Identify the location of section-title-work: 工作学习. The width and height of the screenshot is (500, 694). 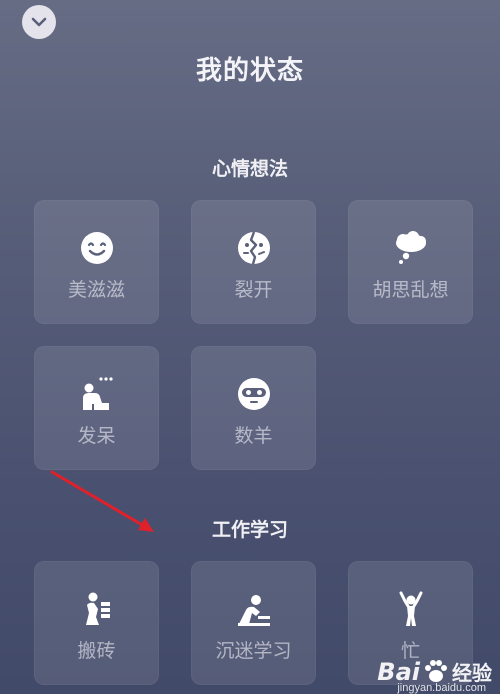
(249, 530).